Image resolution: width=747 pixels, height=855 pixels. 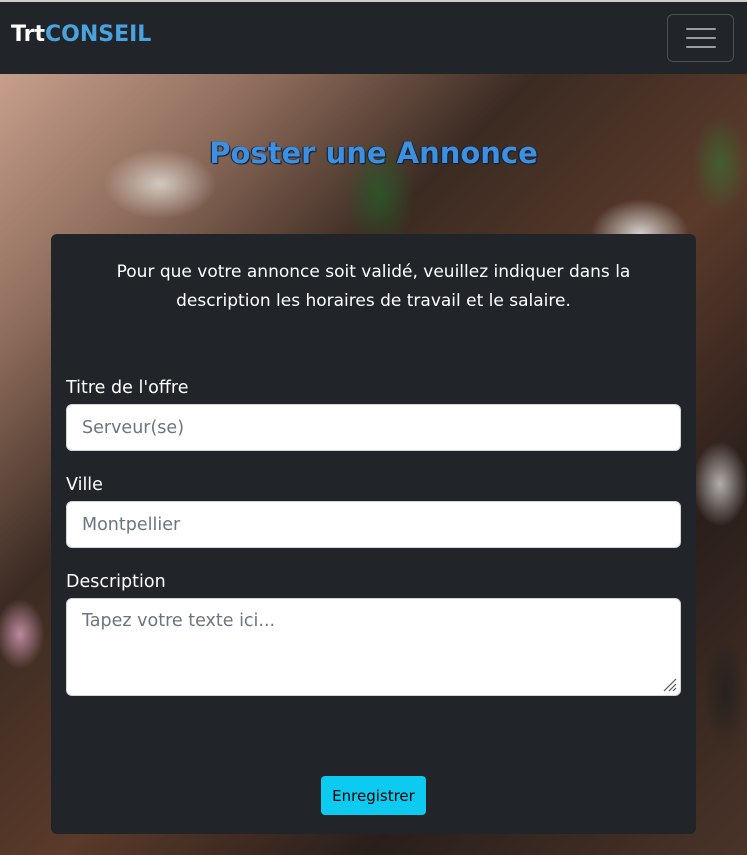 What do you see at coordinates (127, 388) in the screenshot?
I see `title-label: Titre de l'offre` at bounding box center [127, 388].